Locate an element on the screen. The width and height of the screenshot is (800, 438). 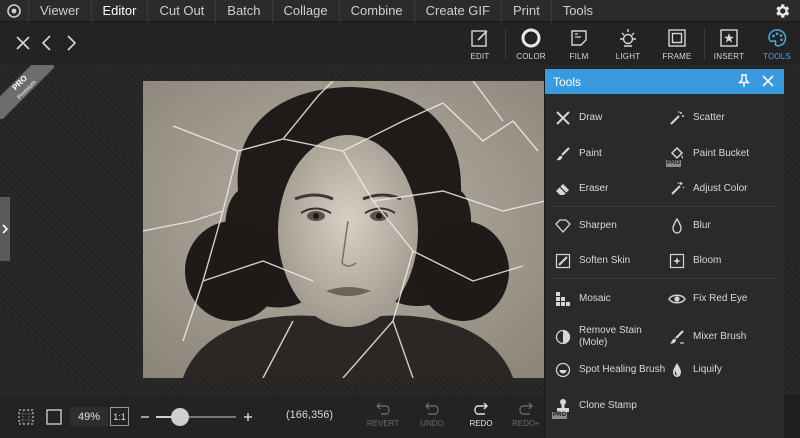
tool-eraser: Eraser is located at coordinates (580, 189).